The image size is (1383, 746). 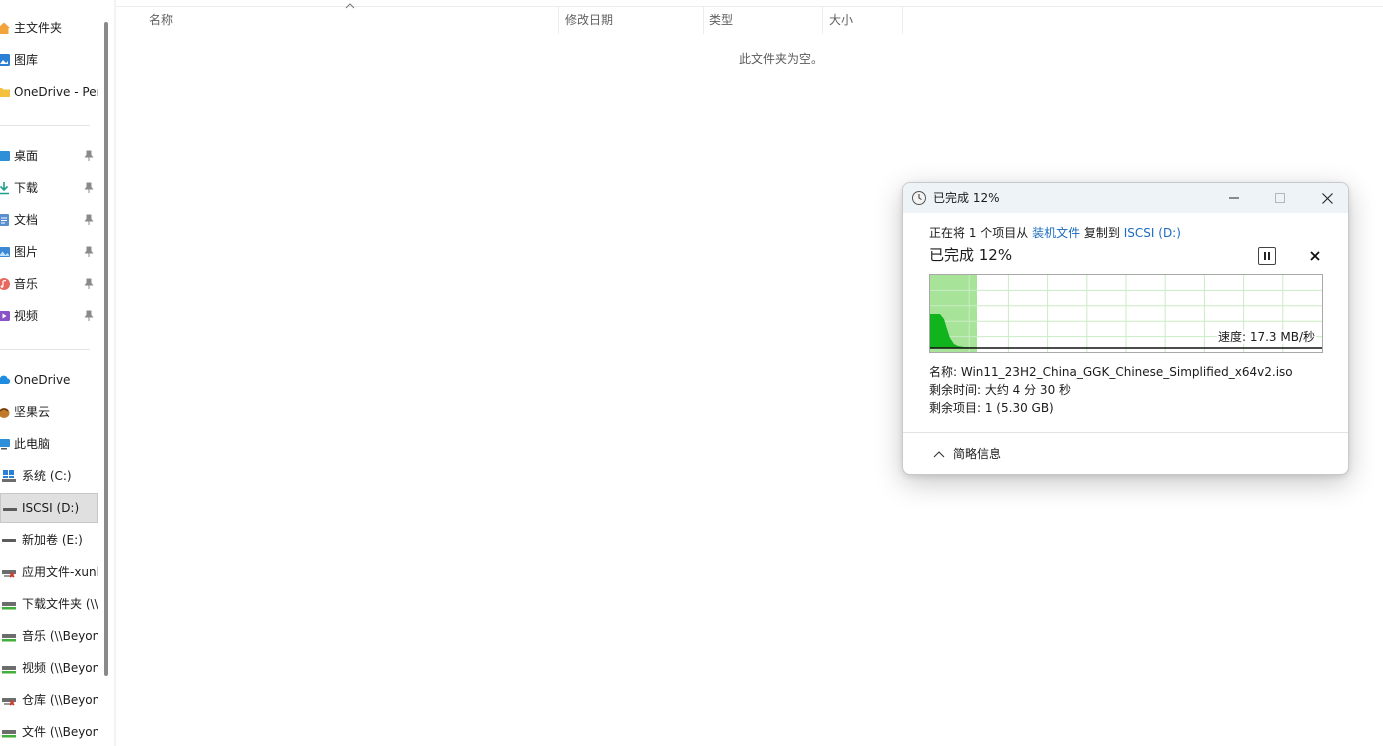 I want to click on copy-description: 正在将 1 个项目从 装机文件 复制到 ISCSI (D:), so click(x=1055, y=233).